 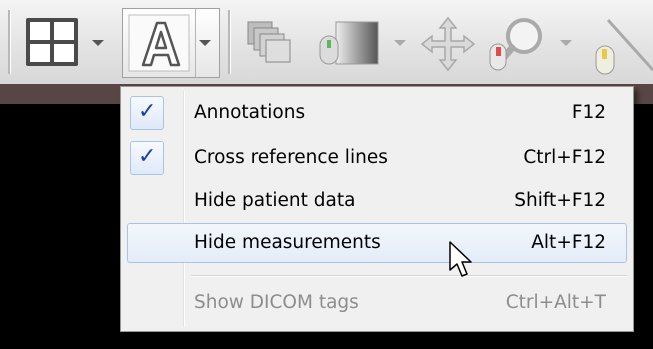 I want to click on pan-button, so click(x=448, y=44).